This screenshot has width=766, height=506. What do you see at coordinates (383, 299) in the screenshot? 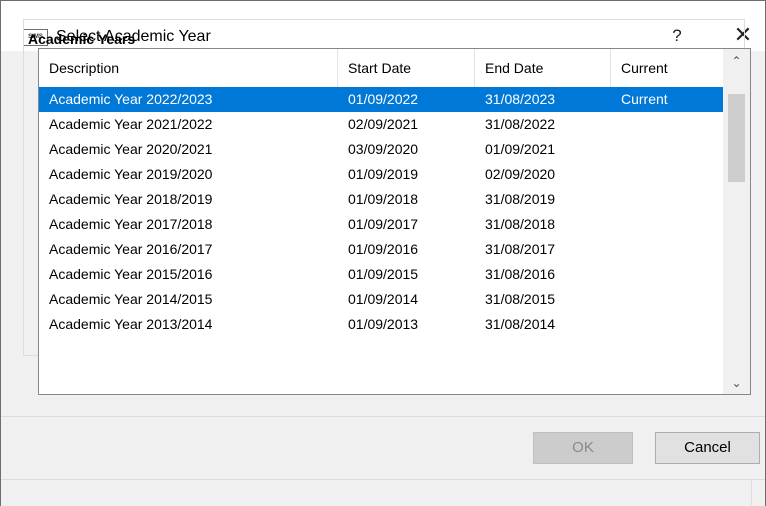
I see `cell-start-date: 01/09/2014` at bounding box center [383, 299].